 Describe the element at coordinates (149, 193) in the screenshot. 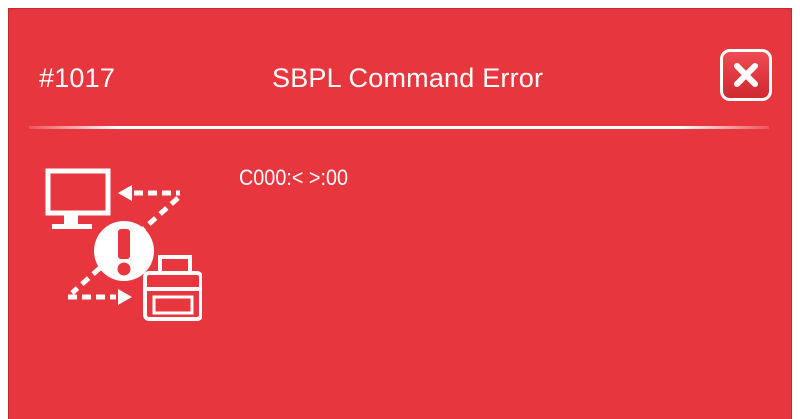

I see `arrow-left-icon` at that location.